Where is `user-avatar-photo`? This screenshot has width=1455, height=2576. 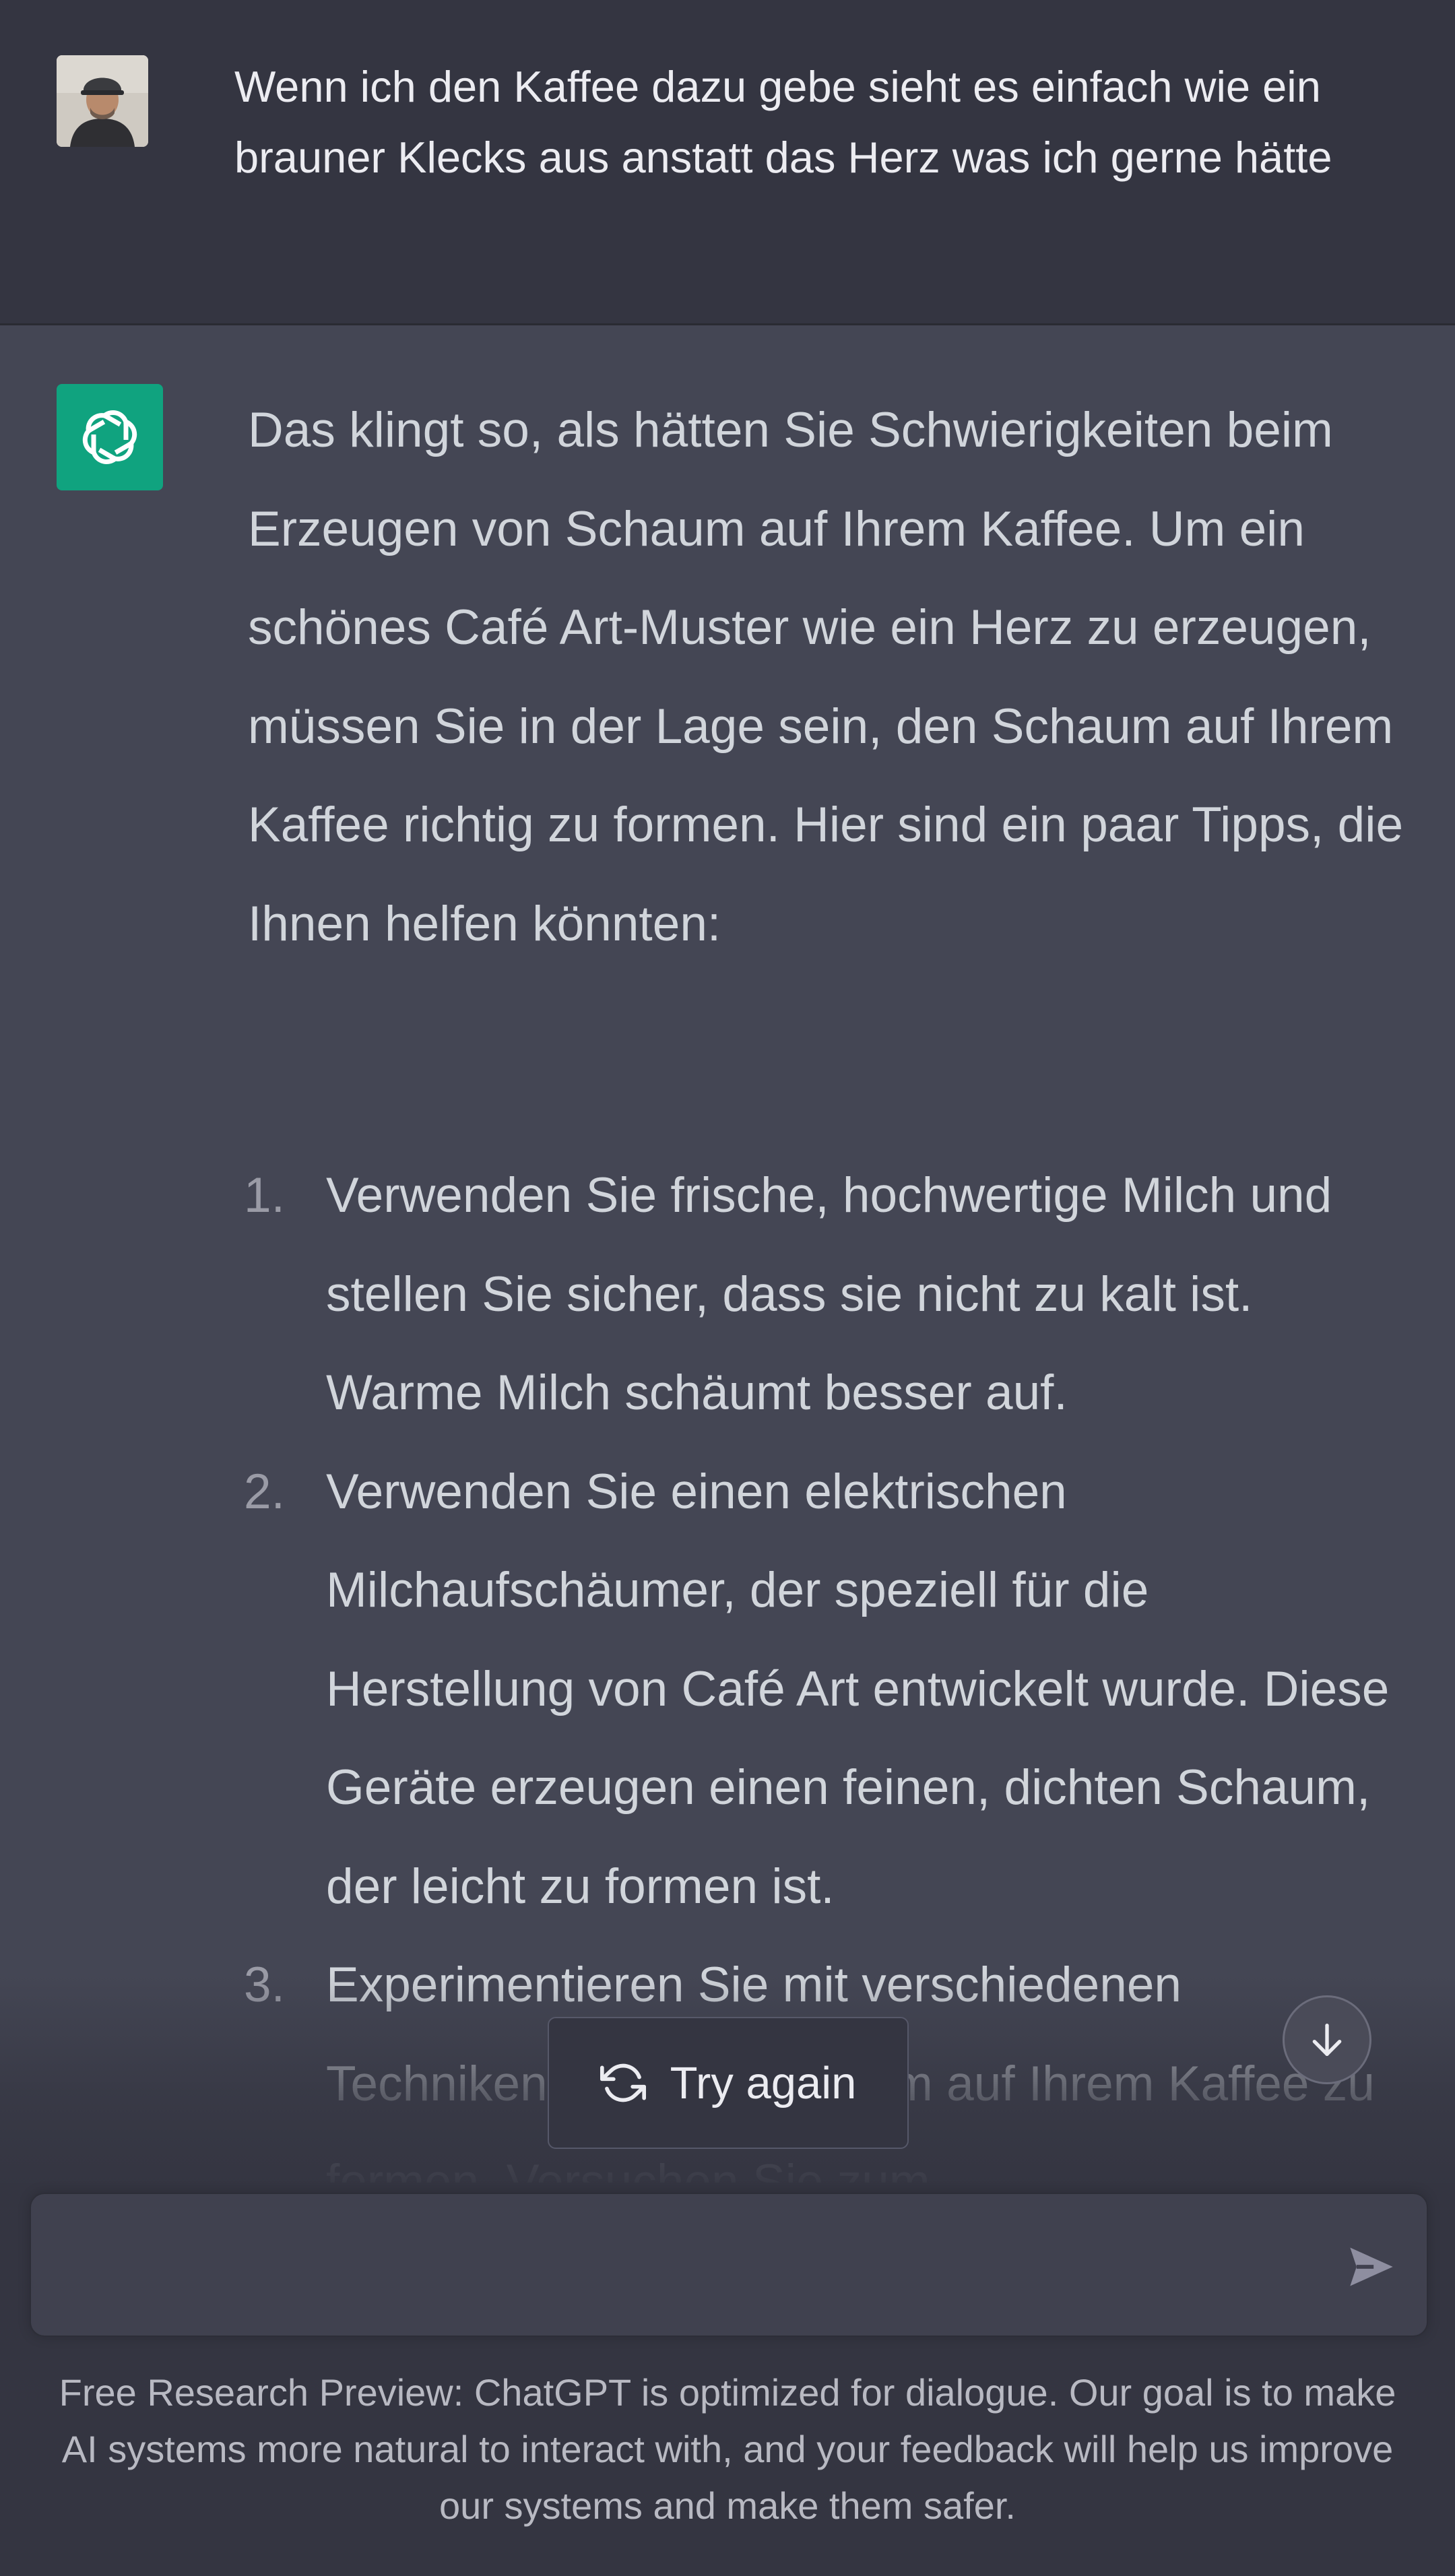
user-avatar-photo is located at coordinates (103, 101).